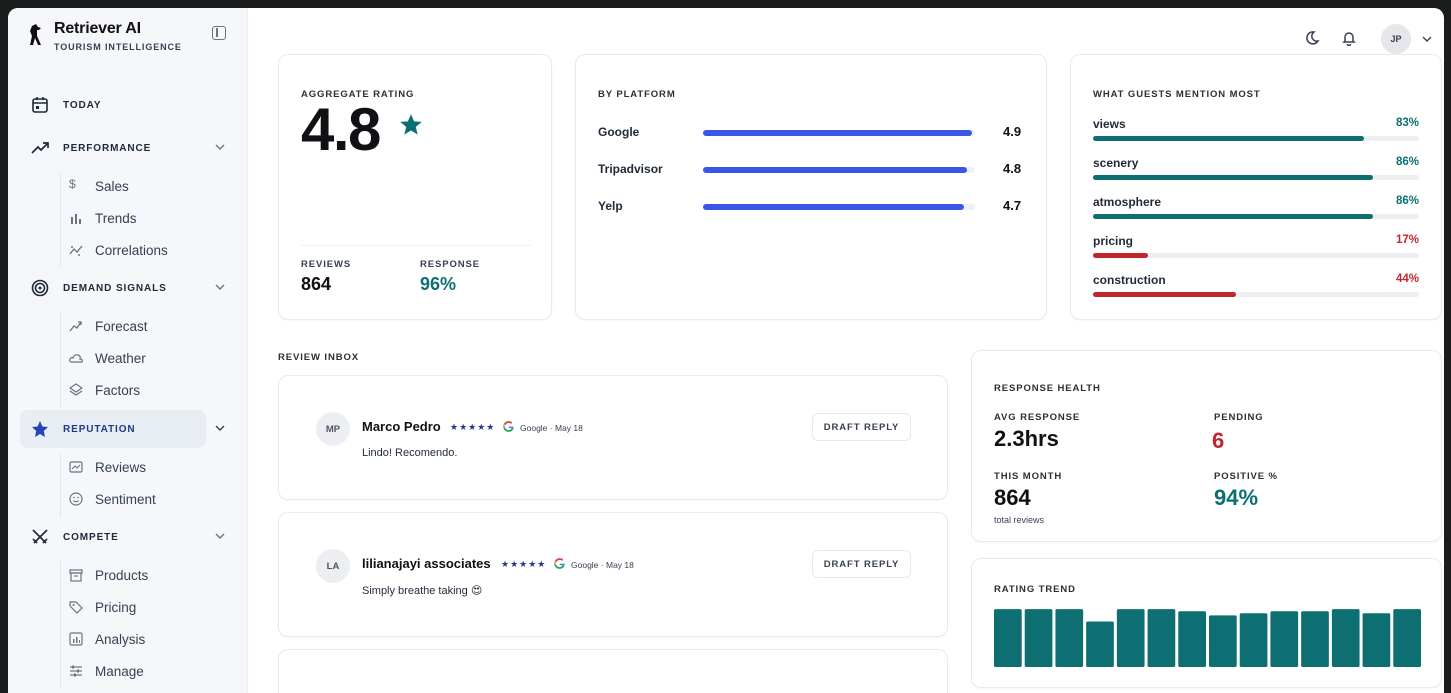  Describe the element at coordinates (146, 390) in the screenshot. I see `sidebar-item-factors: Factors` at that location.